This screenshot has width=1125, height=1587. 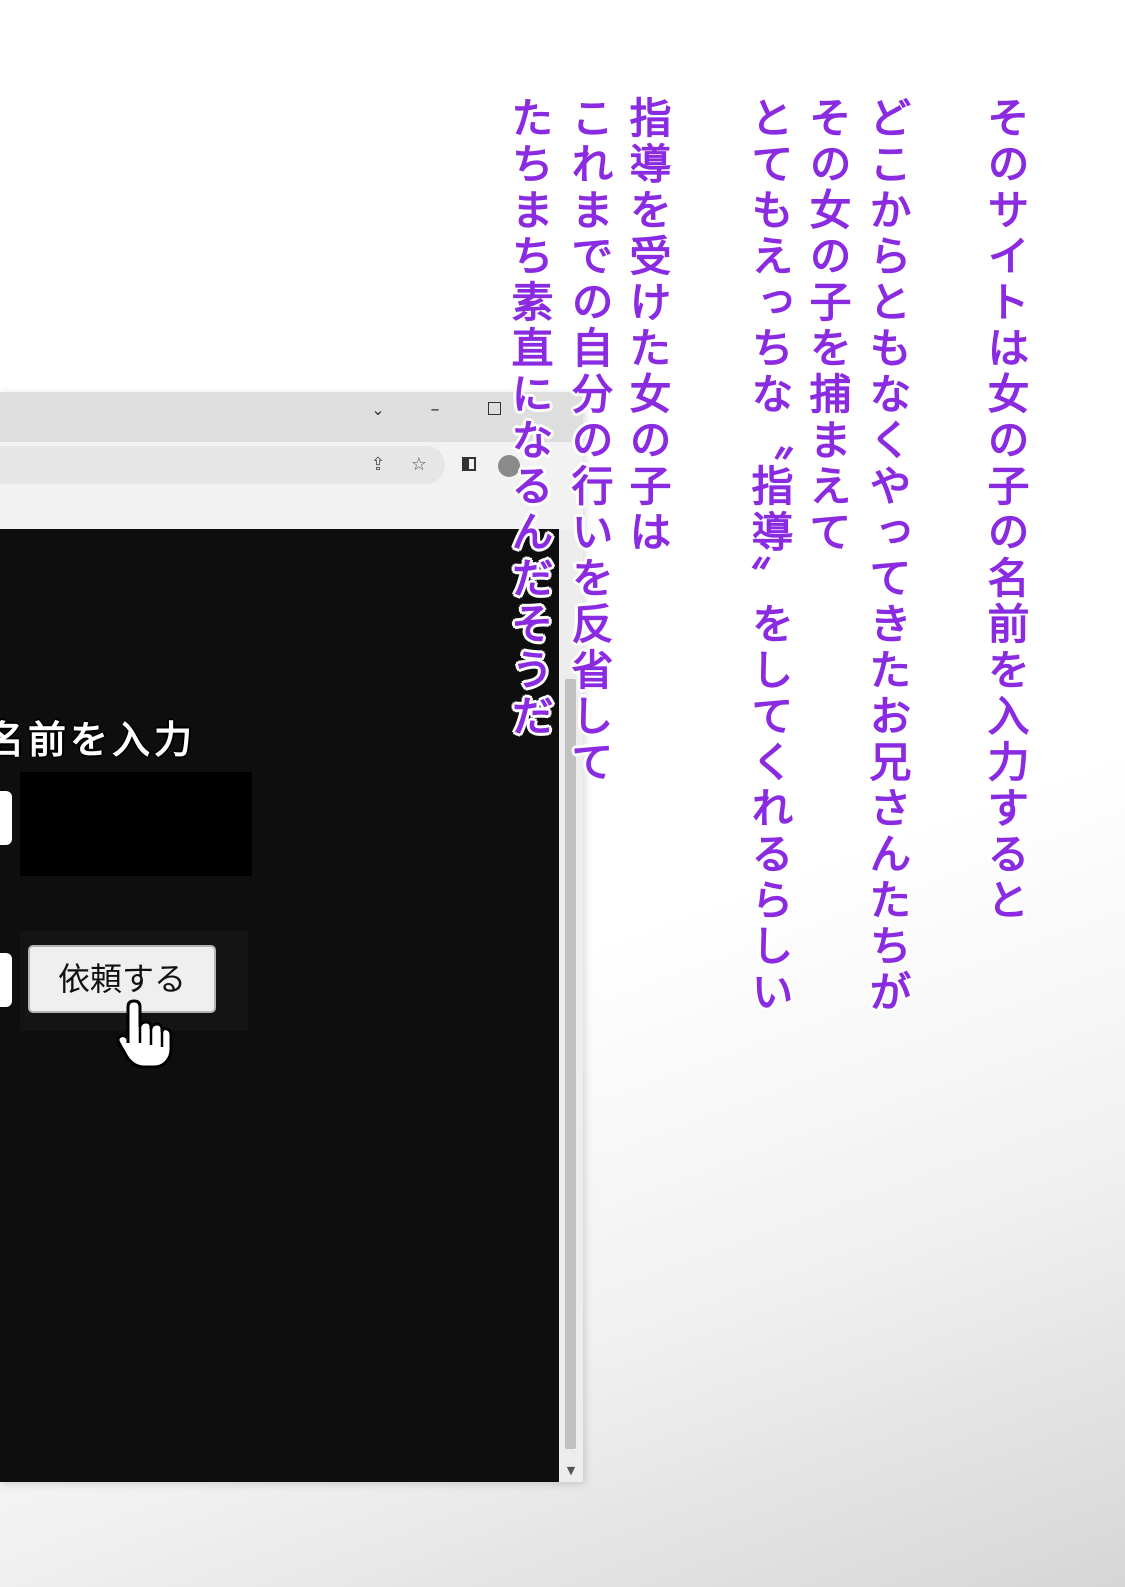 What do you see at coordinates (589, 441) in the screenshot?
I see `narration-line-6: これまでの自分の行いを反省して` at bounding box center [589, 441].